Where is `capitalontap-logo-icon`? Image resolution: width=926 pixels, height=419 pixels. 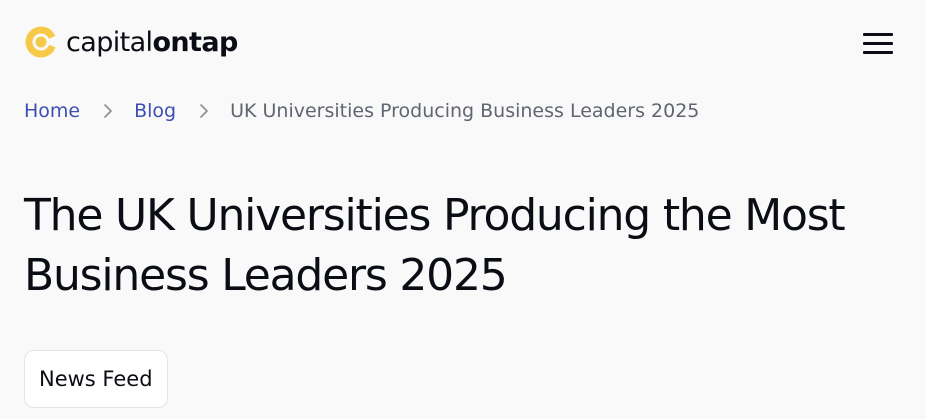 capitalontap-logo-icon is located at coordinates (41, 42).